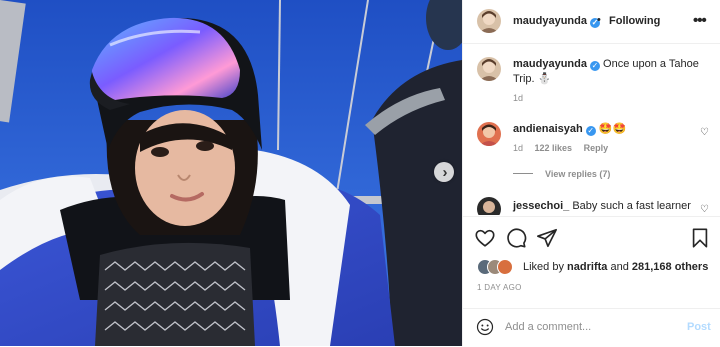 This screenshot has width=720, height=347. I want to click on post-header: maudyayunda ✓ • Following •••, so click(591, 22).